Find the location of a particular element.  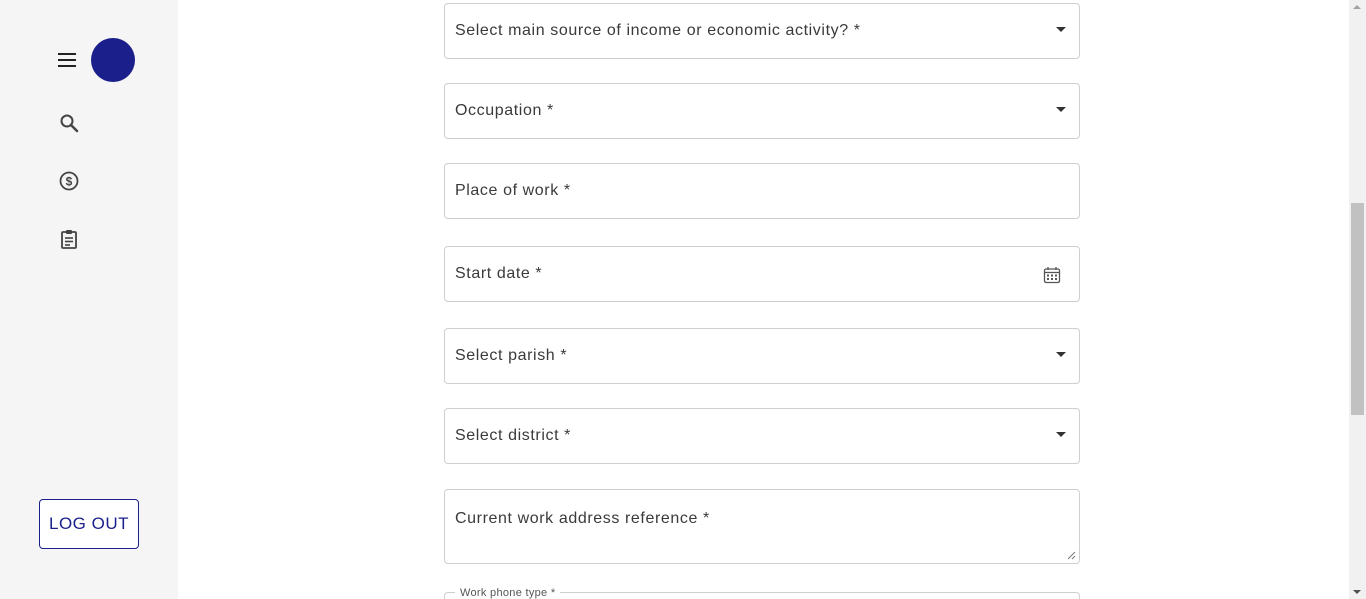

avatar is located at coordinates (113, 60).